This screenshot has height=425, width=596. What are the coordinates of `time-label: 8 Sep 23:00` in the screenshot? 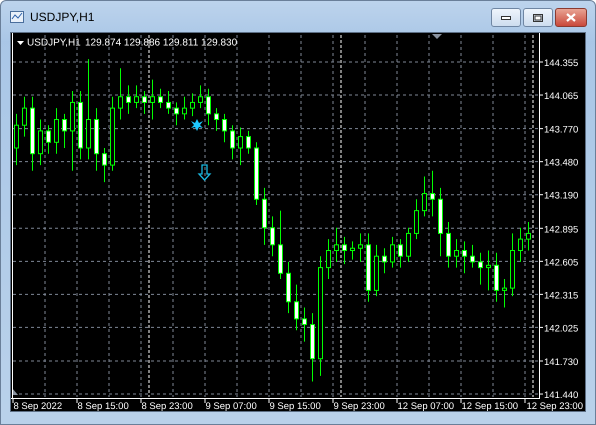 It's located at (167, 406).